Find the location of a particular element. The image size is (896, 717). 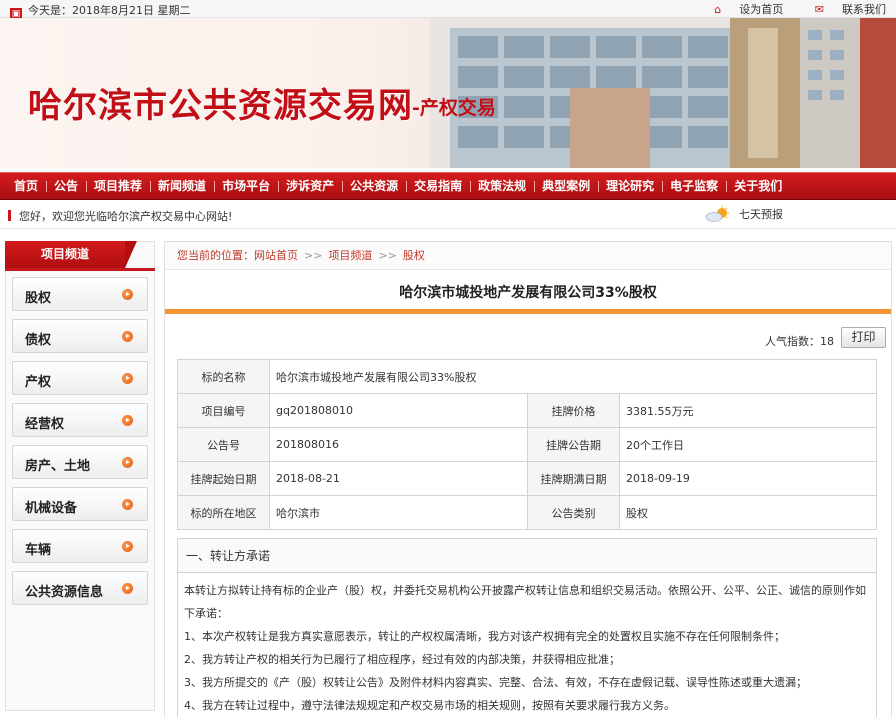

contact-link: ✉ 联系我们 is located at coordinates (843, 9).